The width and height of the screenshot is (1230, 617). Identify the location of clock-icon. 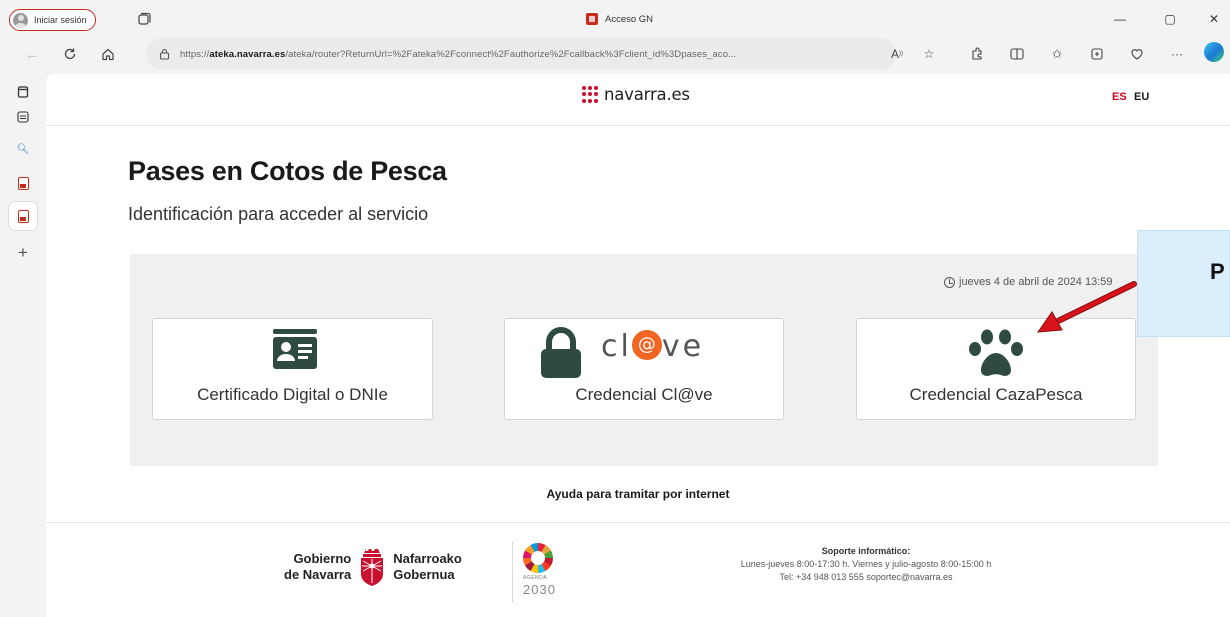
(949, 282).